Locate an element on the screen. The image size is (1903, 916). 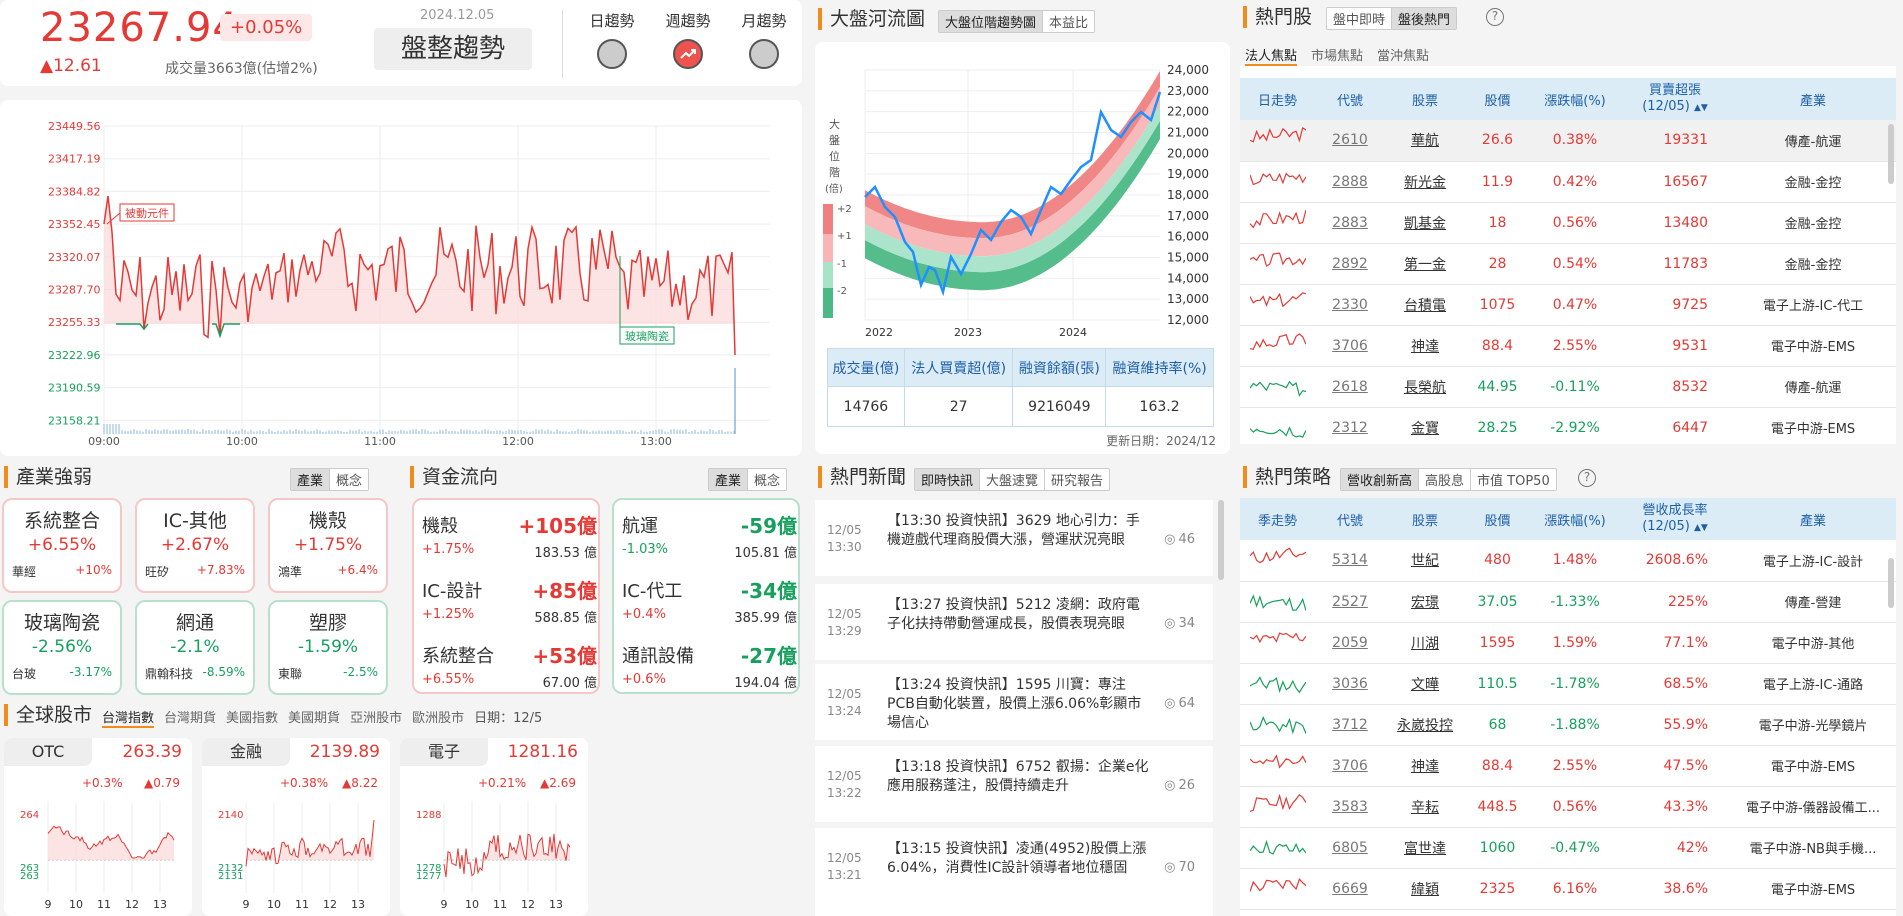
industry-card: 塑膠 -1.59% 東聯 -2.5% is located at coordinates (328, 647).